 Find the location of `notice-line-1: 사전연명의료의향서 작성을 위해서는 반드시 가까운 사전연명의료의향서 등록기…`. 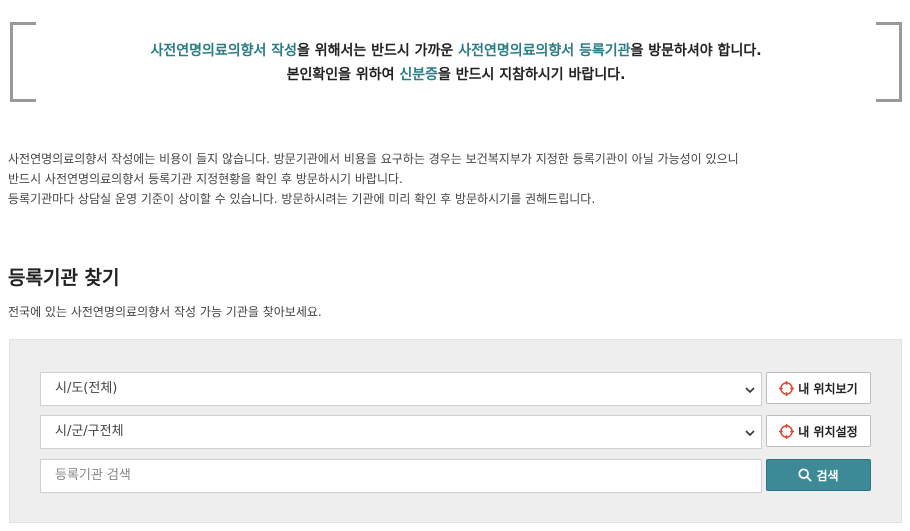

notice-line-1: 사전연명의료의향서 작성을 위해서는 반드시 가까운 사전연명의료의향서 등록기… is located at coordinates (456, 51).